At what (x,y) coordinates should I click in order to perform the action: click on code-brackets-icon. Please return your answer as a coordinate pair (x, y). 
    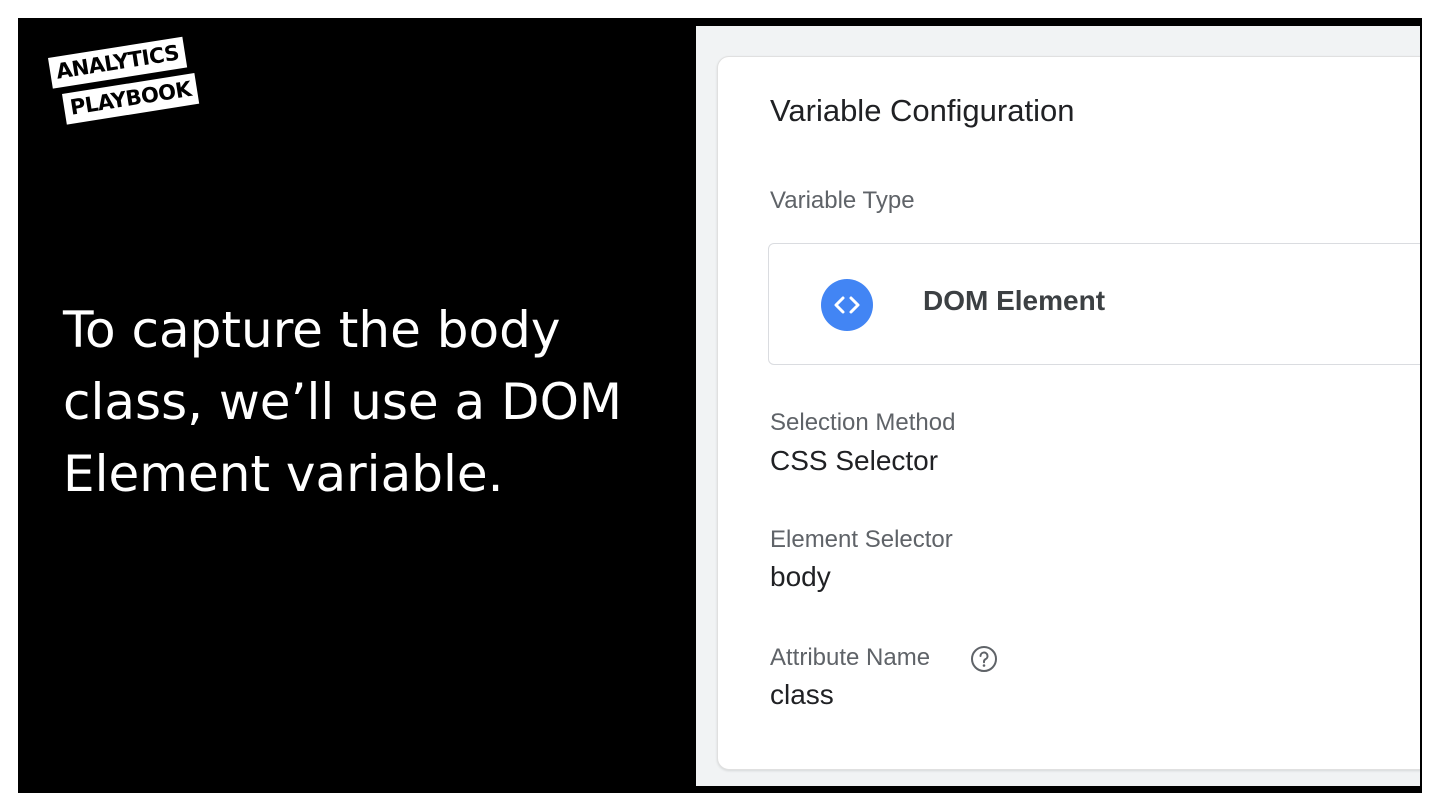
    Looking at the image, I should click on (847, 305).